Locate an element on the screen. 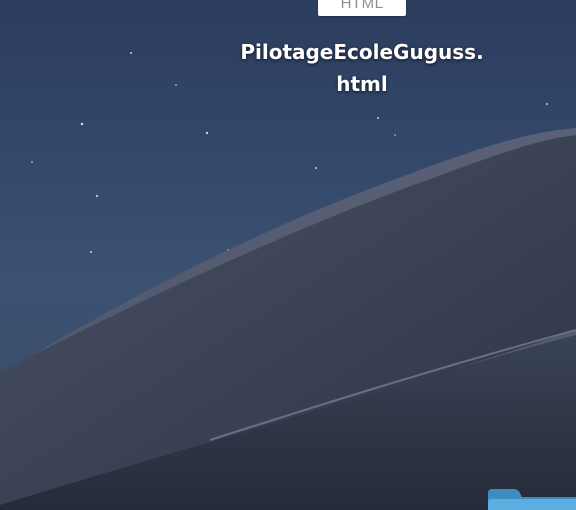 This screenshot has width=576, height=510. html-file-icon: HTML is located at coordinates (362, 8).